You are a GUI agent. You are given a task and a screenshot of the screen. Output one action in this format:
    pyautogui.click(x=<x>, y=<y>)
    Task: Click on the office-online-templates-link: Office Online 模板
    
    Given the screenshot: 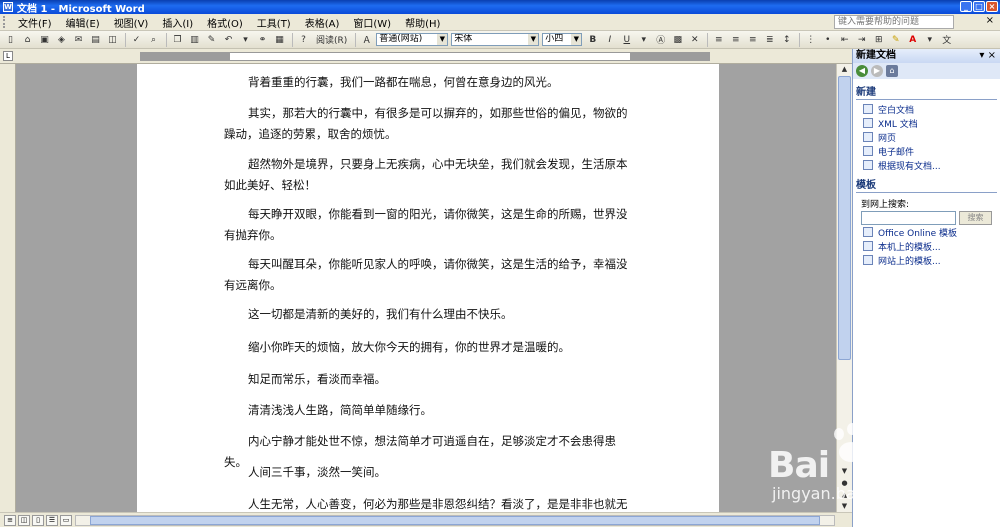 What is the action you would take?
    pyautogui.click(x=926, y=232)
    